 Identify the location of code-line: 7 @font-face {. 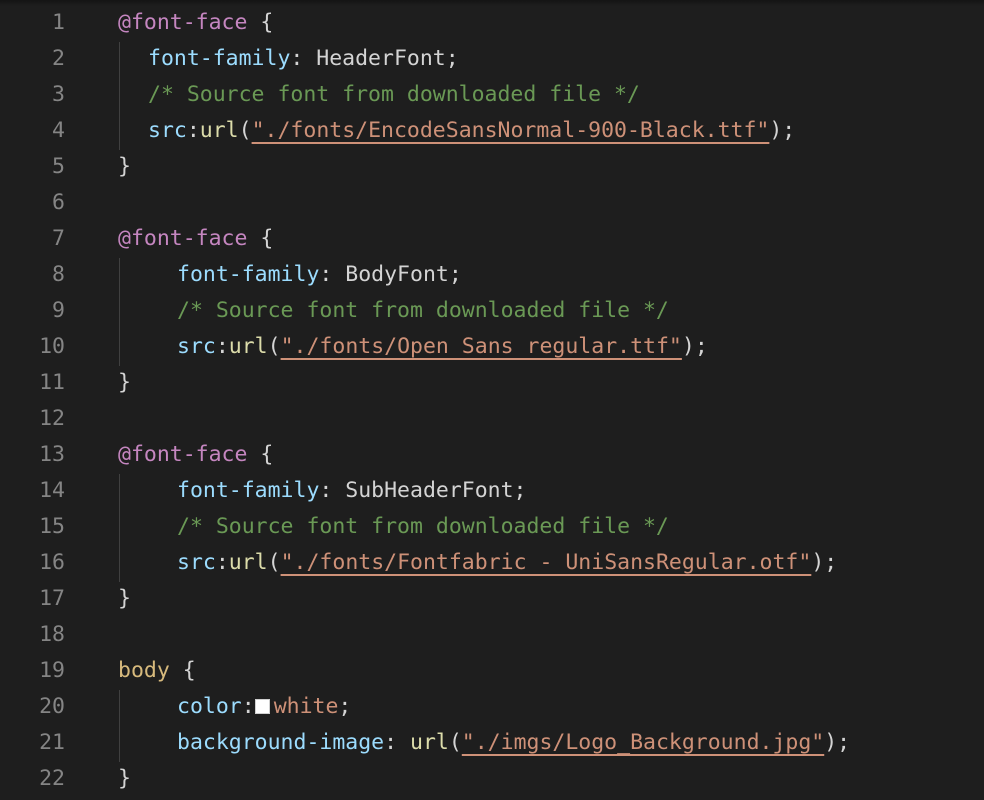
(492, 239).